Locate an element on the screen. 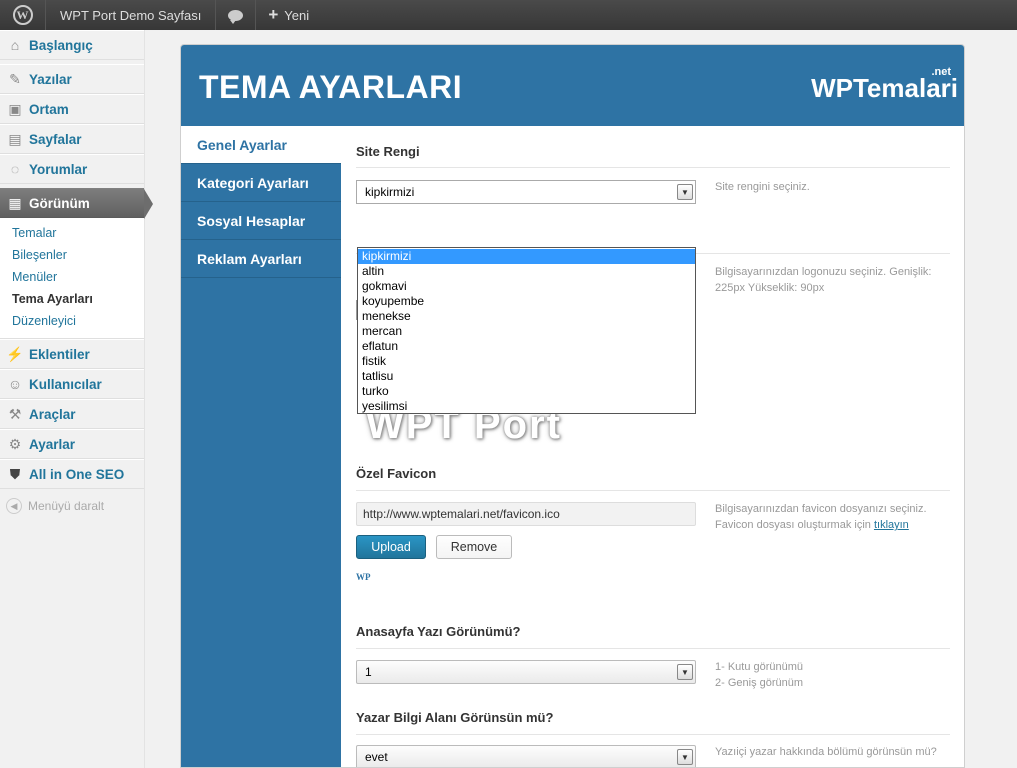 The width and height of the screenshot is (1017, 768). menu-seo-label: All in One SEO is located at coordinates (77, 474).